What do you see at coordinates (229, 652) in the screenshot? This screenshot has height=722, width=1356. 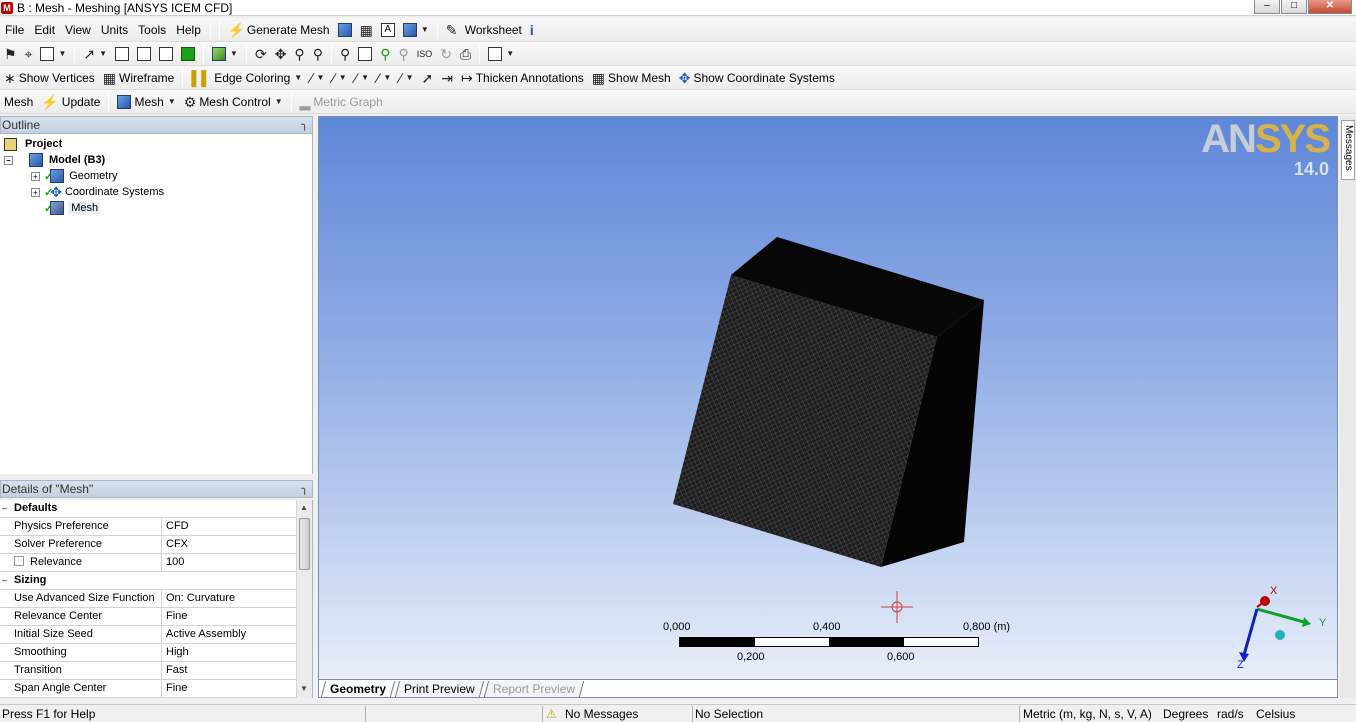 I see `property-value: High` at bounding box center [229, 652].